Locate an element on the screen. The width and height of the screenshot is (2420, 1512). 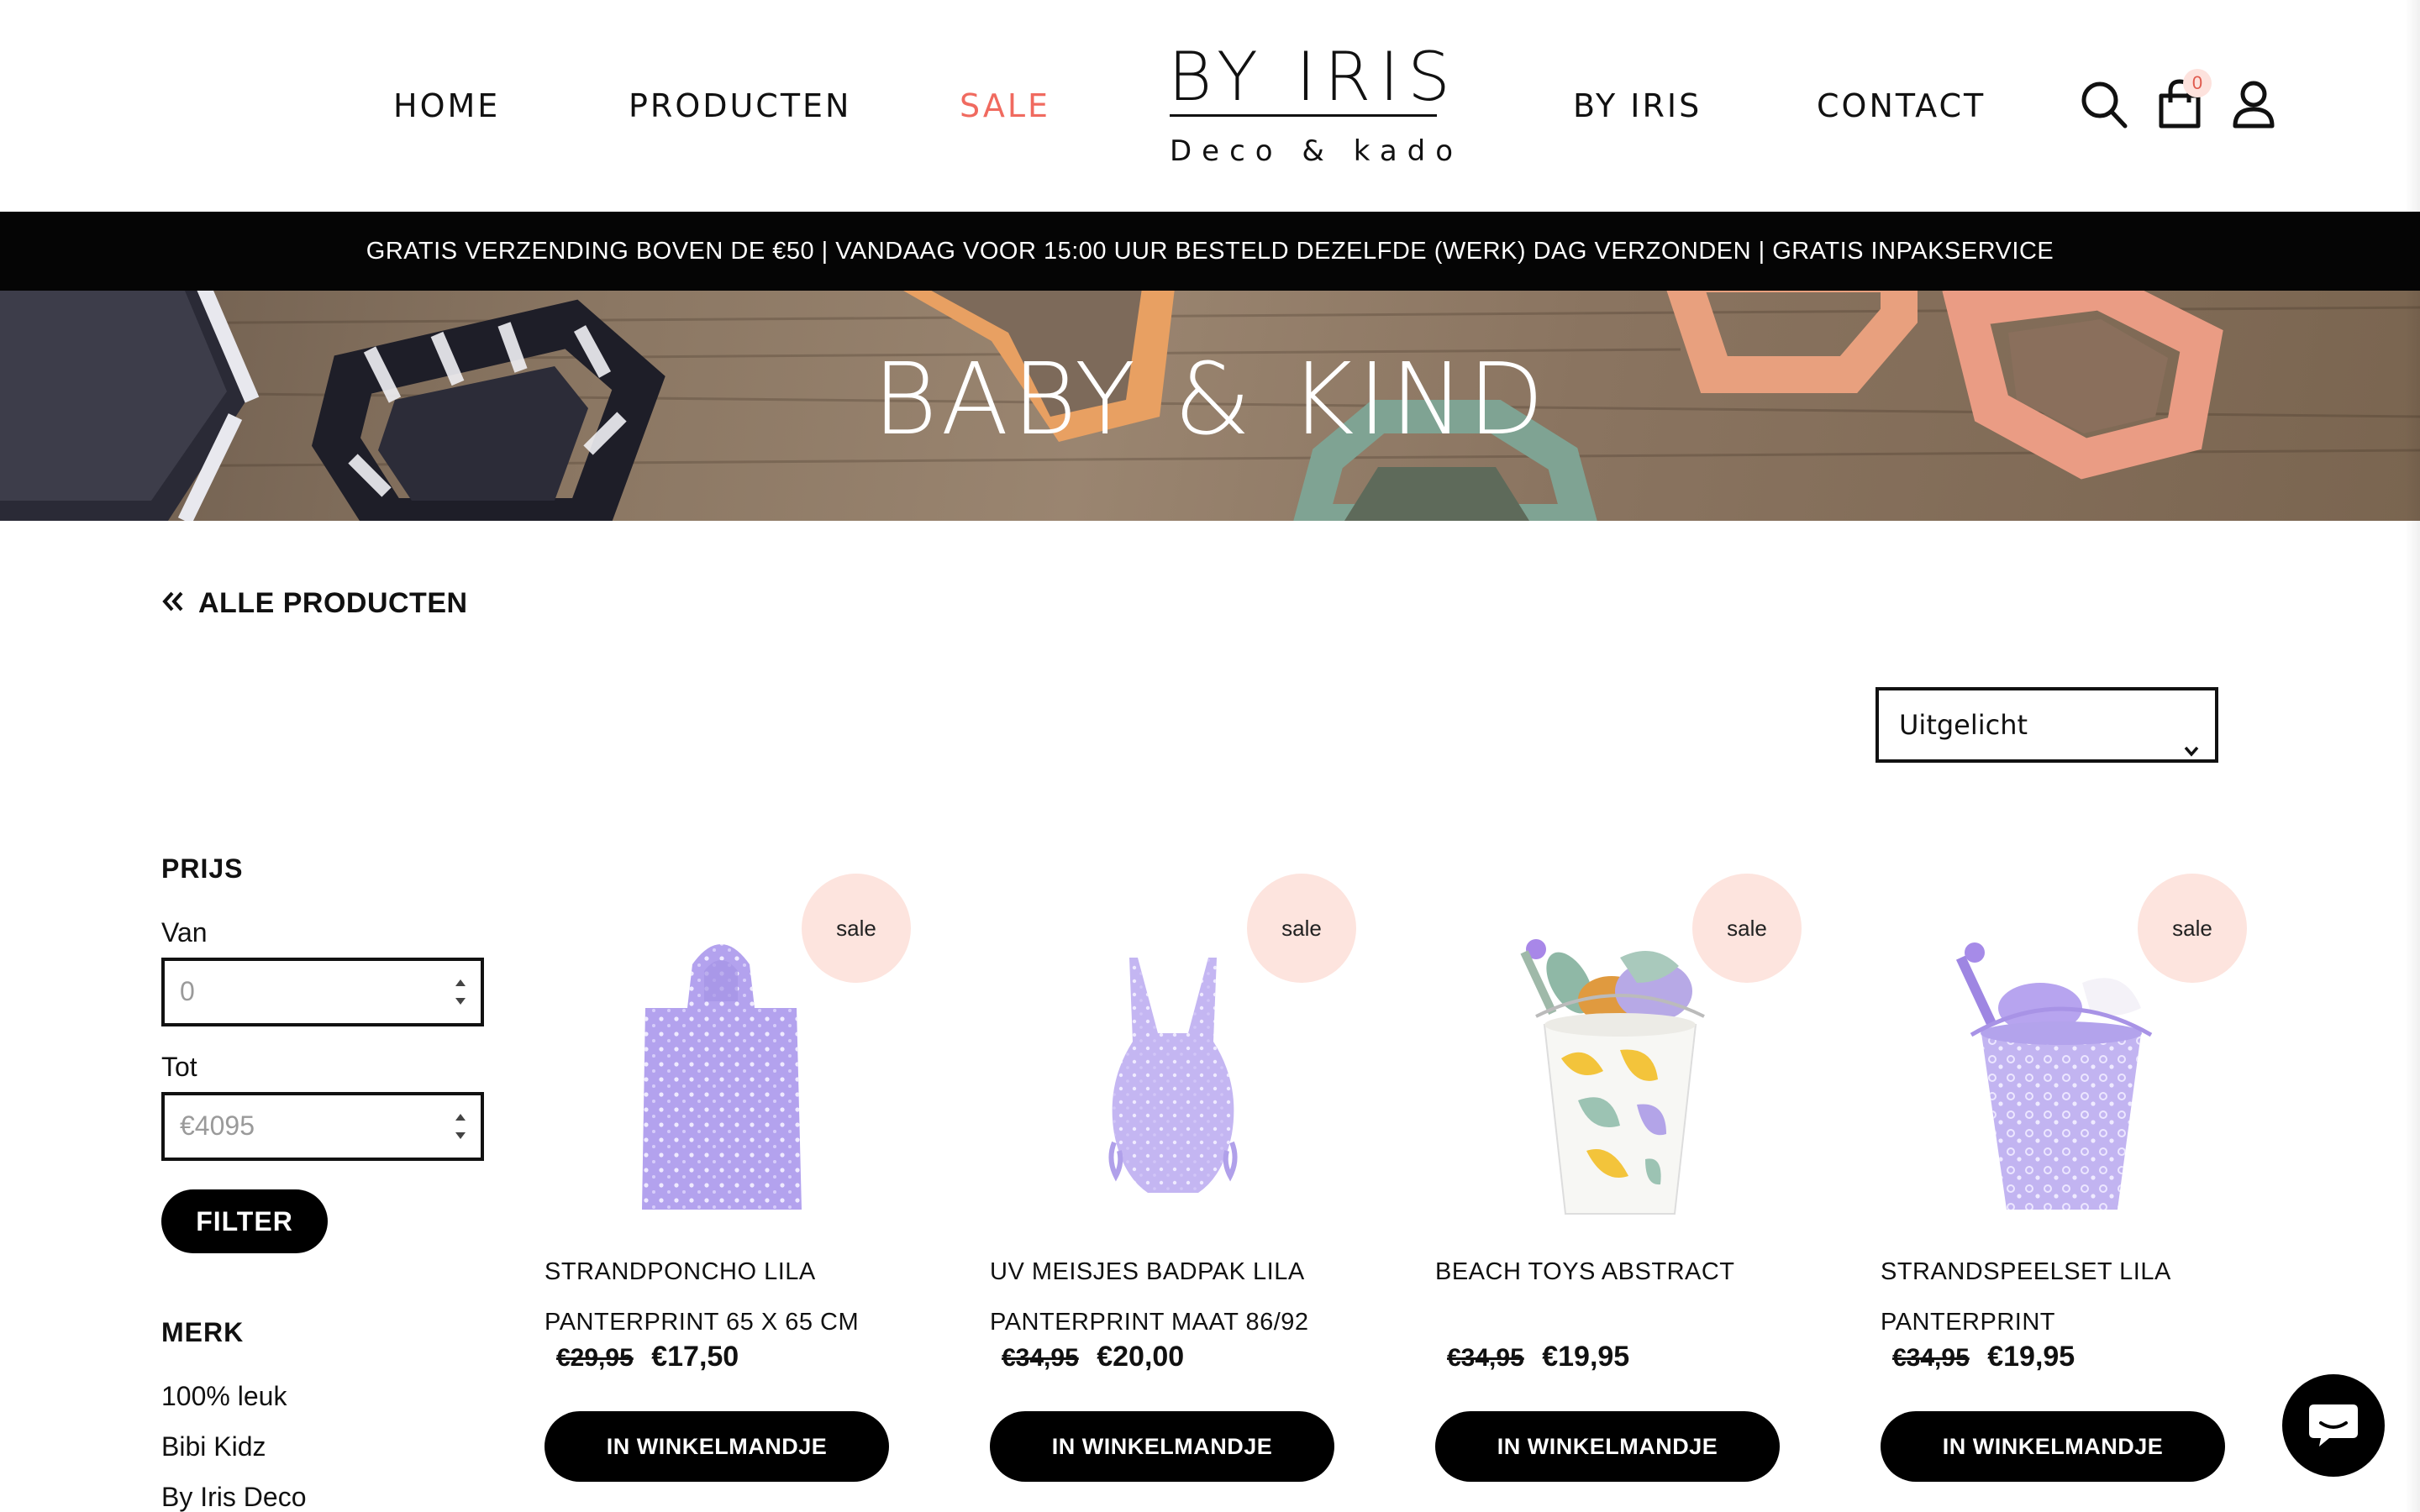
sale-price: €20,00 is located at coordinates (1141, 1357).